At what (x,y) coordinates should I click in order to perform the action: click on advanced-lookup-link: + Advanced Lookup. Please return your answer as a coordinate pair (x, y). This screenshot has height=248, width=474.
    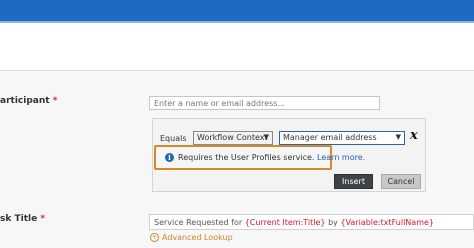
    Looking at the image, I should click on (191, 237).